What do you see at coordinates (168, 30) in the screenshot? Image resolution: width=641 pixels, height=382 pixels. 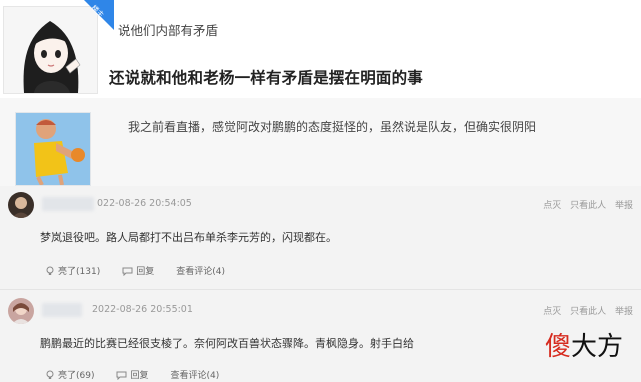 I see `quoted-post-1-line-1: 说他们内部有矛盾` at bounding box center [168, 30].